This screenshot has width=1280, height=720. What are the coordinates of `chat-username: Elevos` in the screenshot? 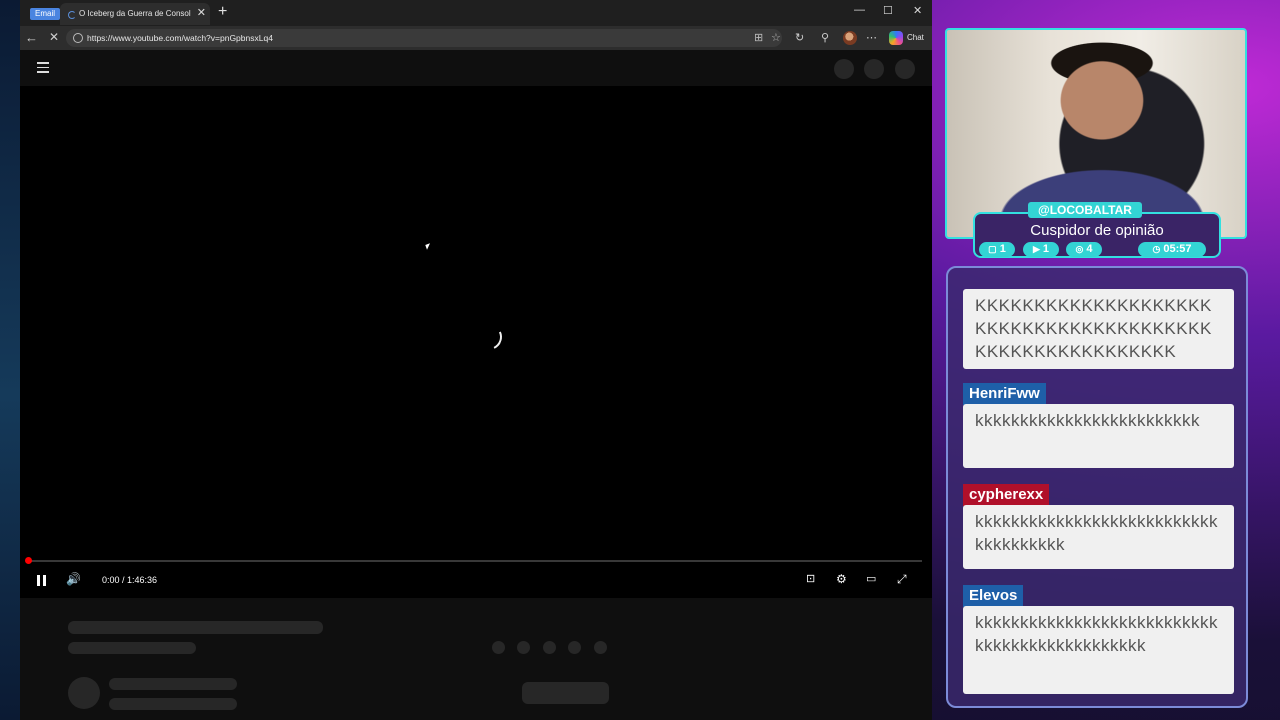 It's located at (993, 596).